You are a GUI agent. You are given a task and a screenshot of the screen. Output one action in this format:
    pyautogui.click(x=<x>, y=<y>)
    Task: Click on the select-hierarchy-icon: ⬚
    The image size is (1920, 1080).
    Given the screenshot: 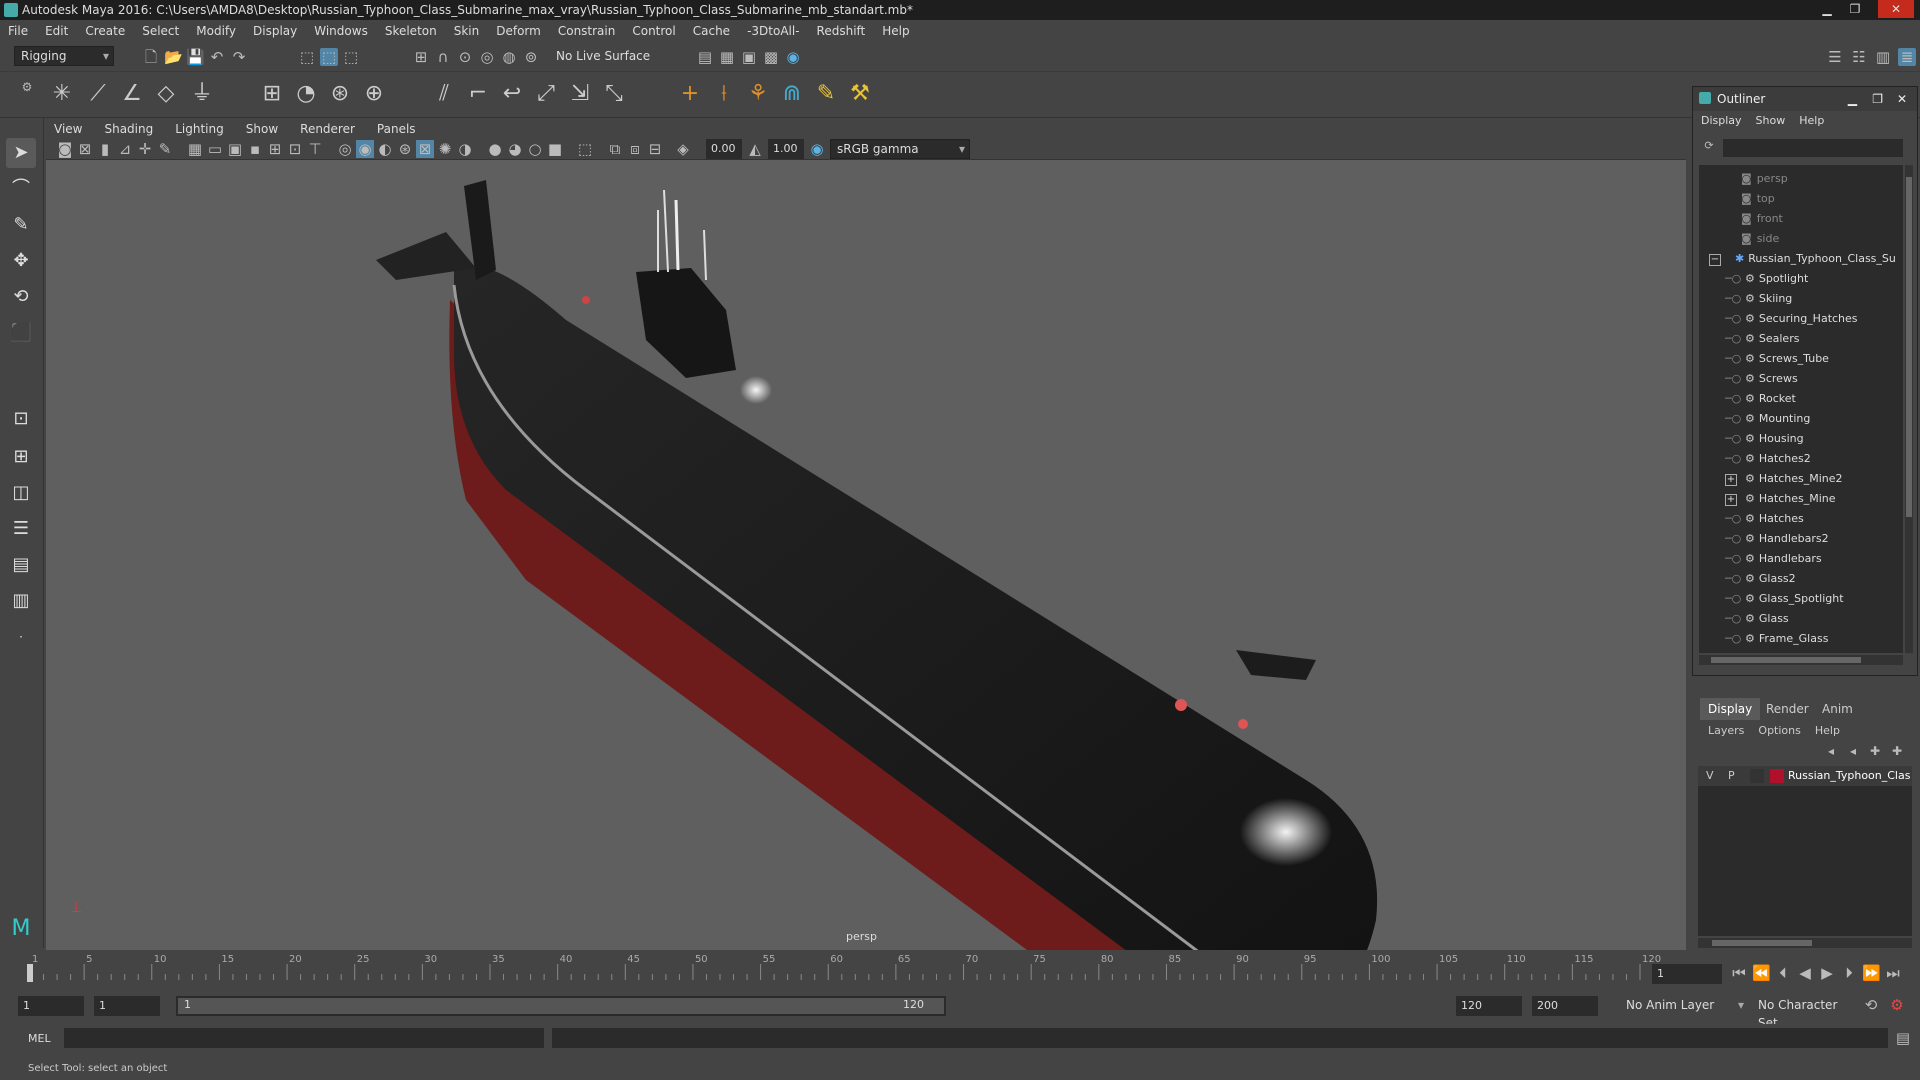 What is the action you would take?
    pyautogui.click(x=307, y=57)
    